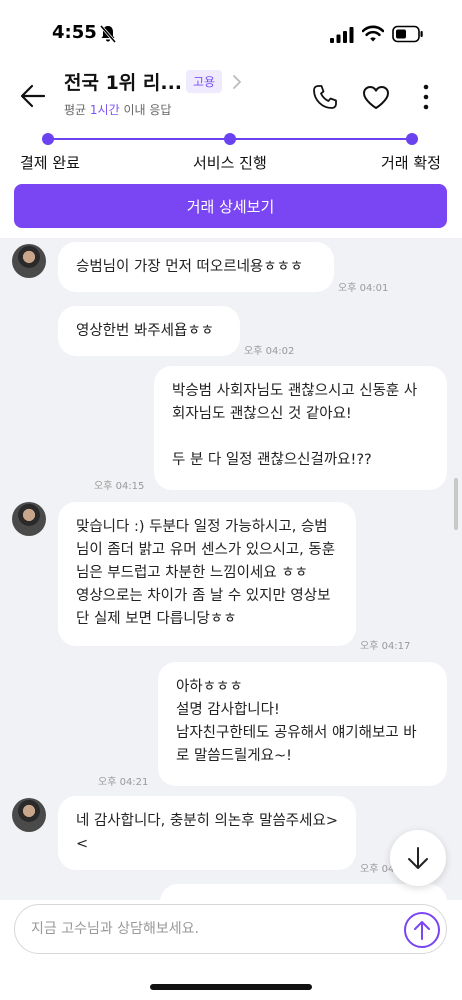 Image resolution: width=462 pixels, height=1000 pixels. What do you see at coordinates (303, 892) in the screenshot?
I see `message-bubble-sent-partial` at bounding box center [303, 892].